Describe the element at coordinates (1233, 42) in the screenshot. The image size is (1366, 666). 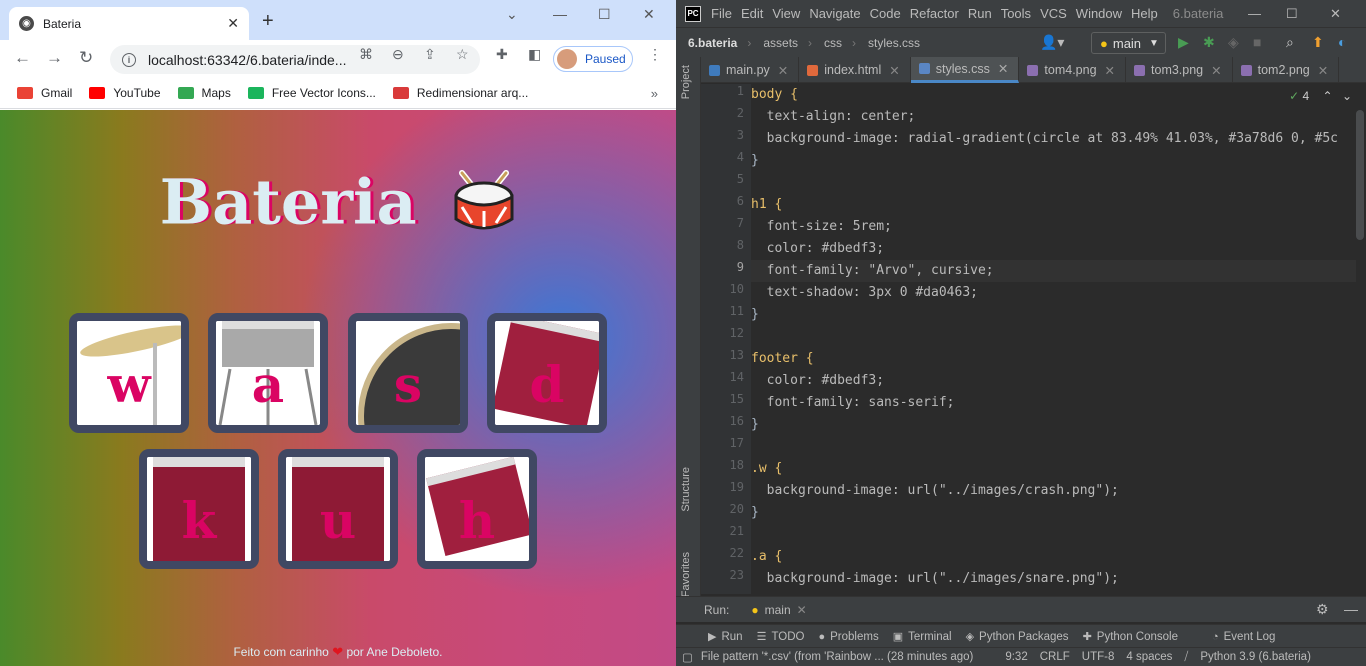
I see `coverage-icon: ◈` at that location.